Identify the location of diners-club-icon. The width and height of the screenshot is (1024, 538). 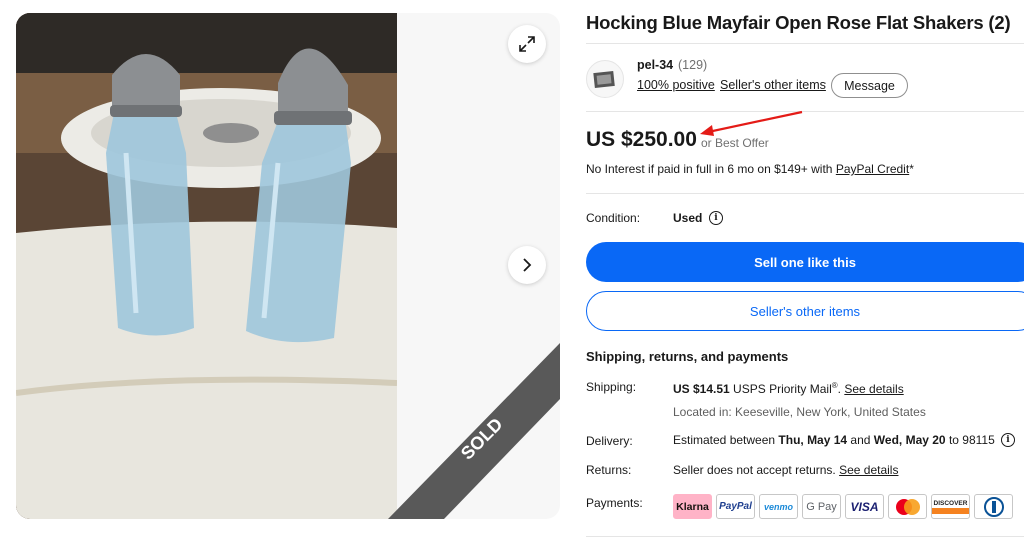
(993, 506).